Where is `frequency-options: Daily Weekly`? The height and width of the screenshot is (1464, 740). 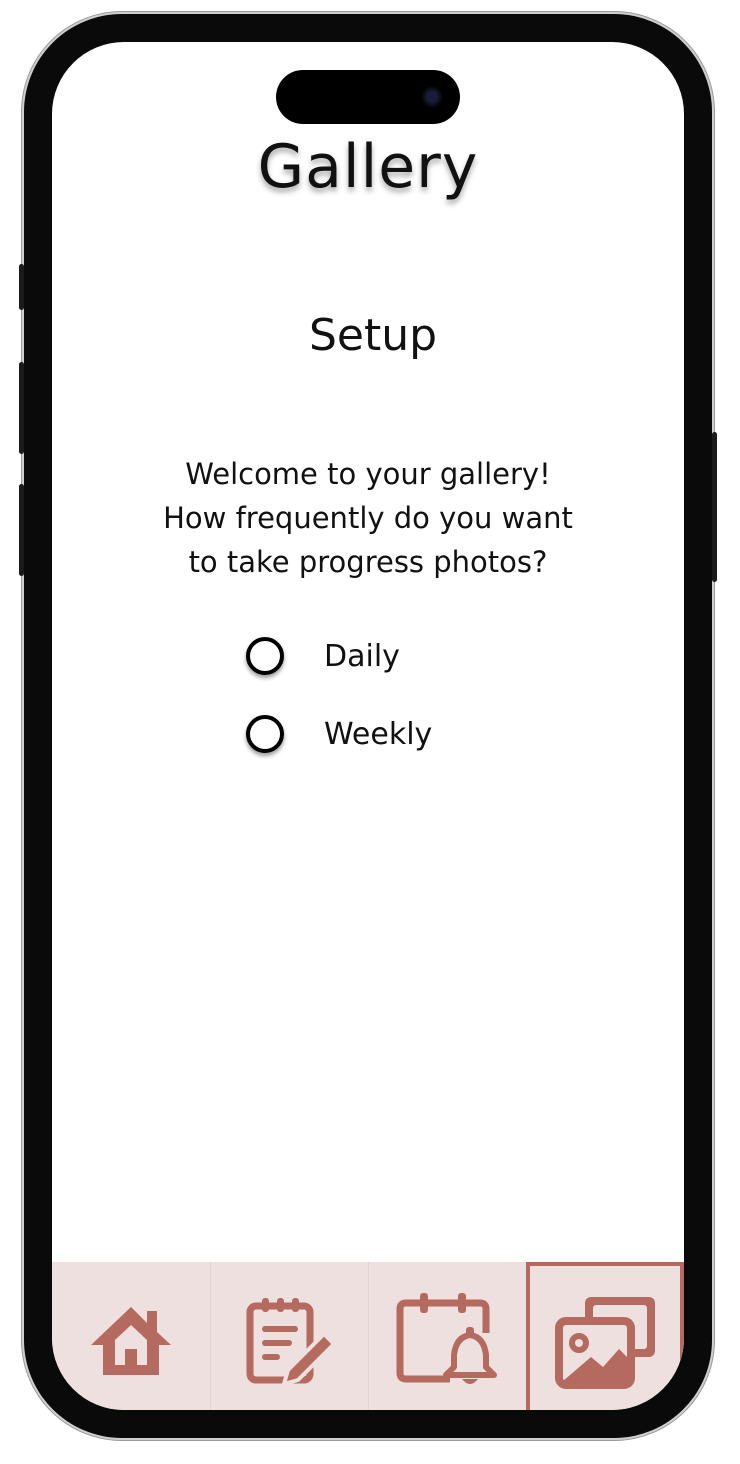
frequency-options: Daily Weekly is located at coordinates (376, 708).